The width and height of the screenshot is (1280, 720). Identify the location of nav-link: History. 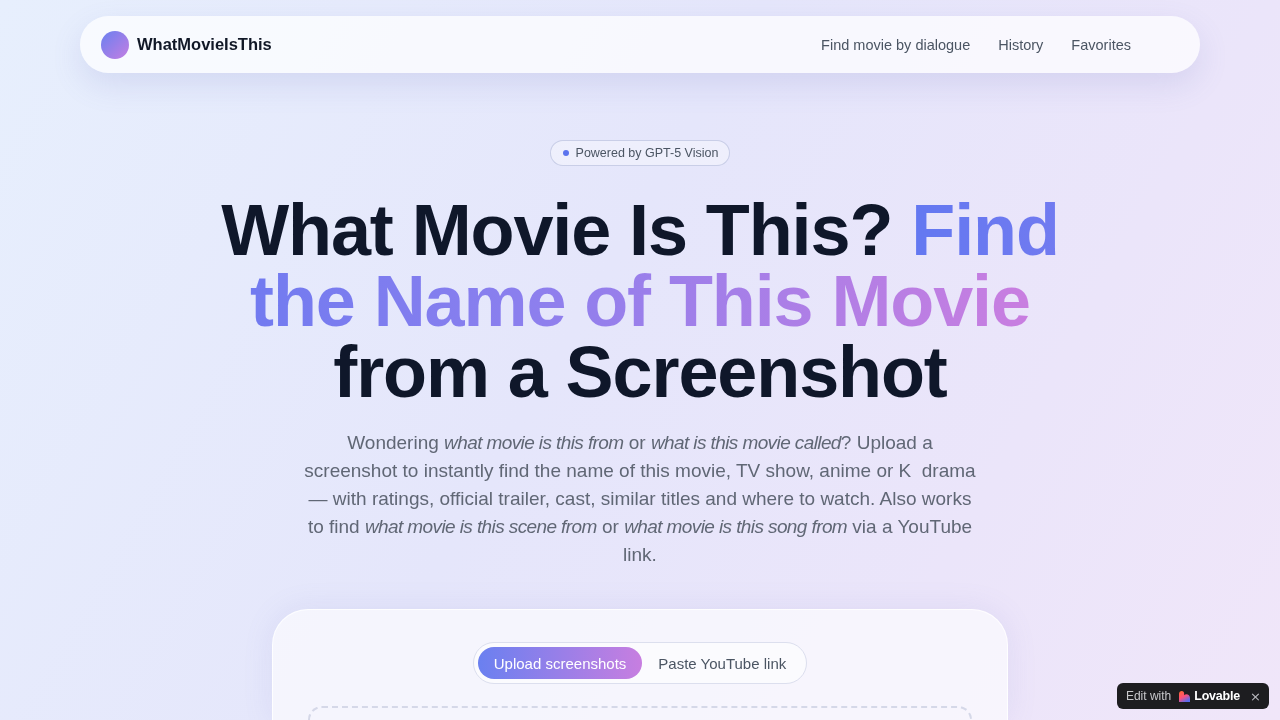
(1021, 44).